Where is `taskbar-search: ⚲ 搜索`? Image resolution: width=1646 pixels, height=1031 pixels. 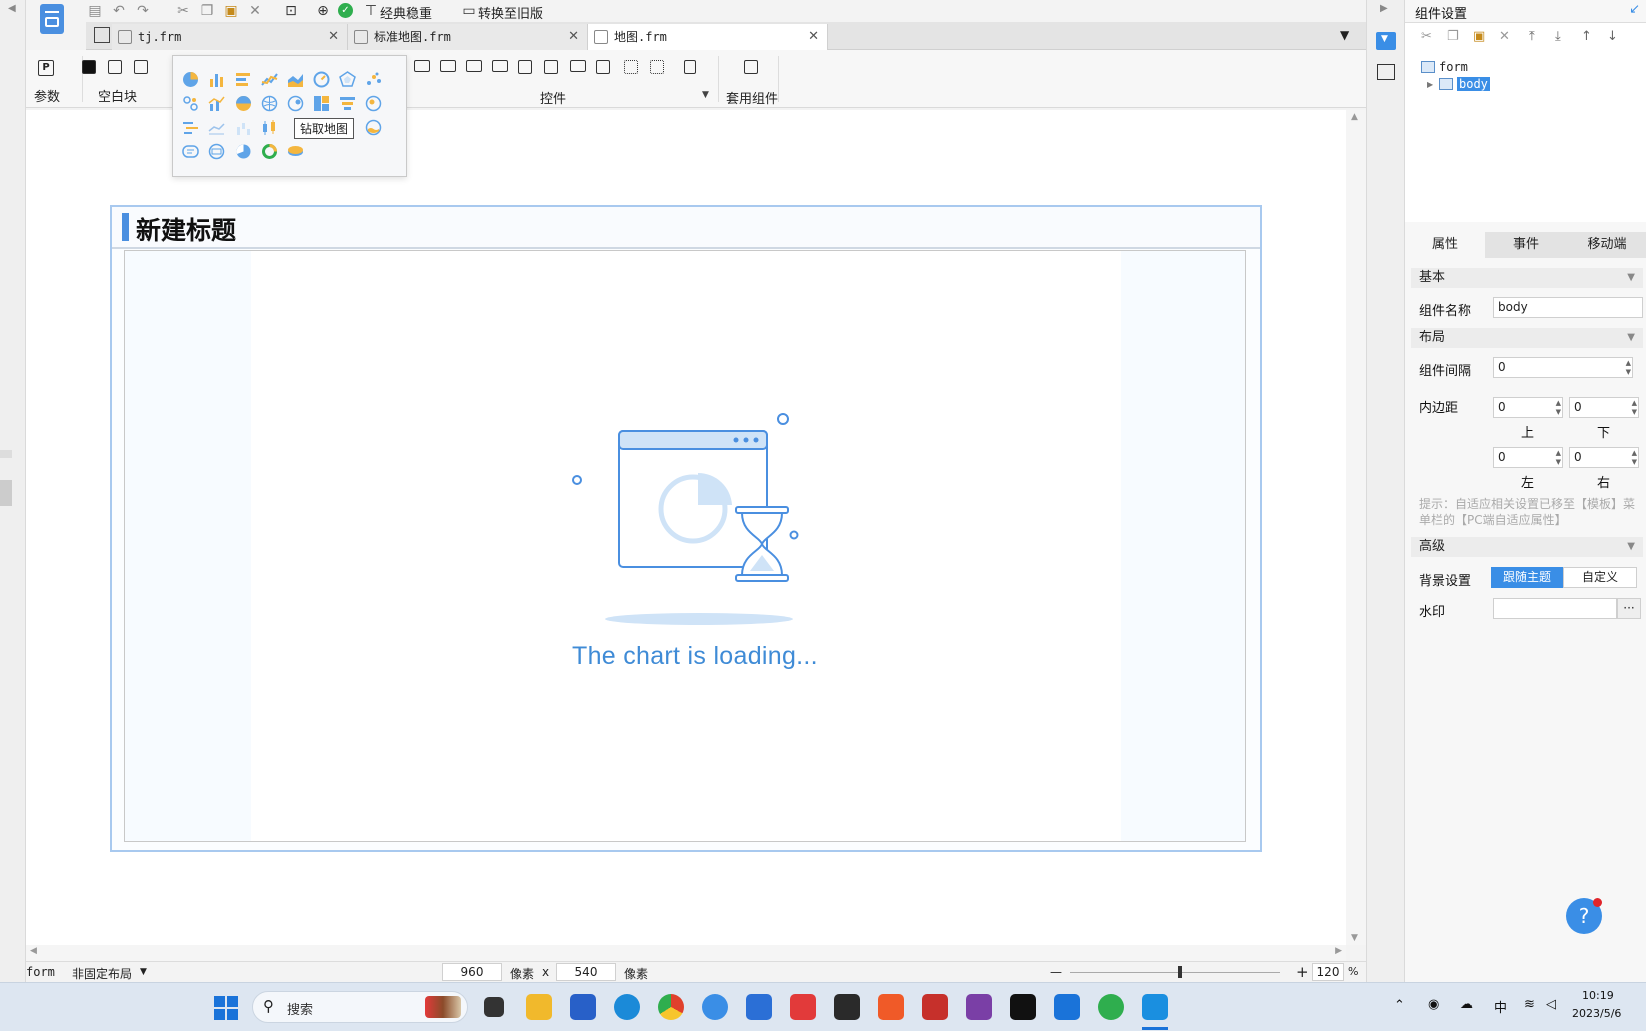
taskbar-search: ⚲ 搜索 is located at coordinates (360, 1007).